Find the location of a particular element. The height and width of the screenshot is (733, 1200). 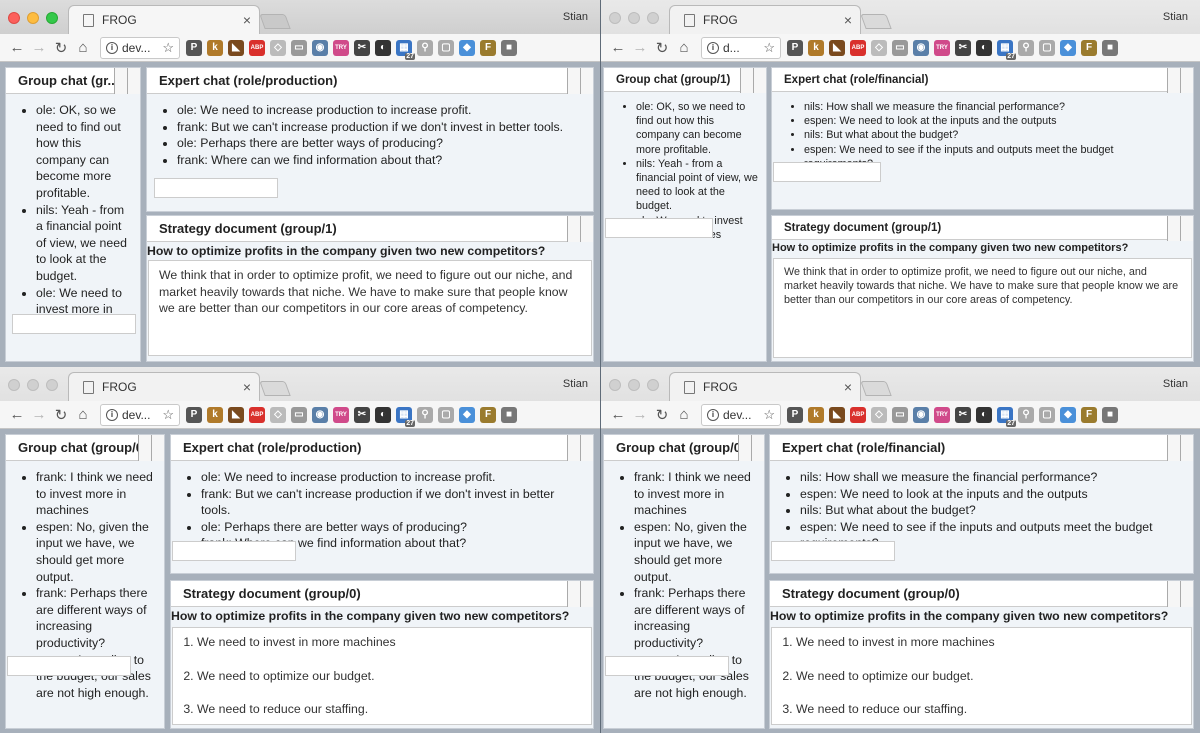

reload-icon: ↻ is located at coordinates (61, 415).